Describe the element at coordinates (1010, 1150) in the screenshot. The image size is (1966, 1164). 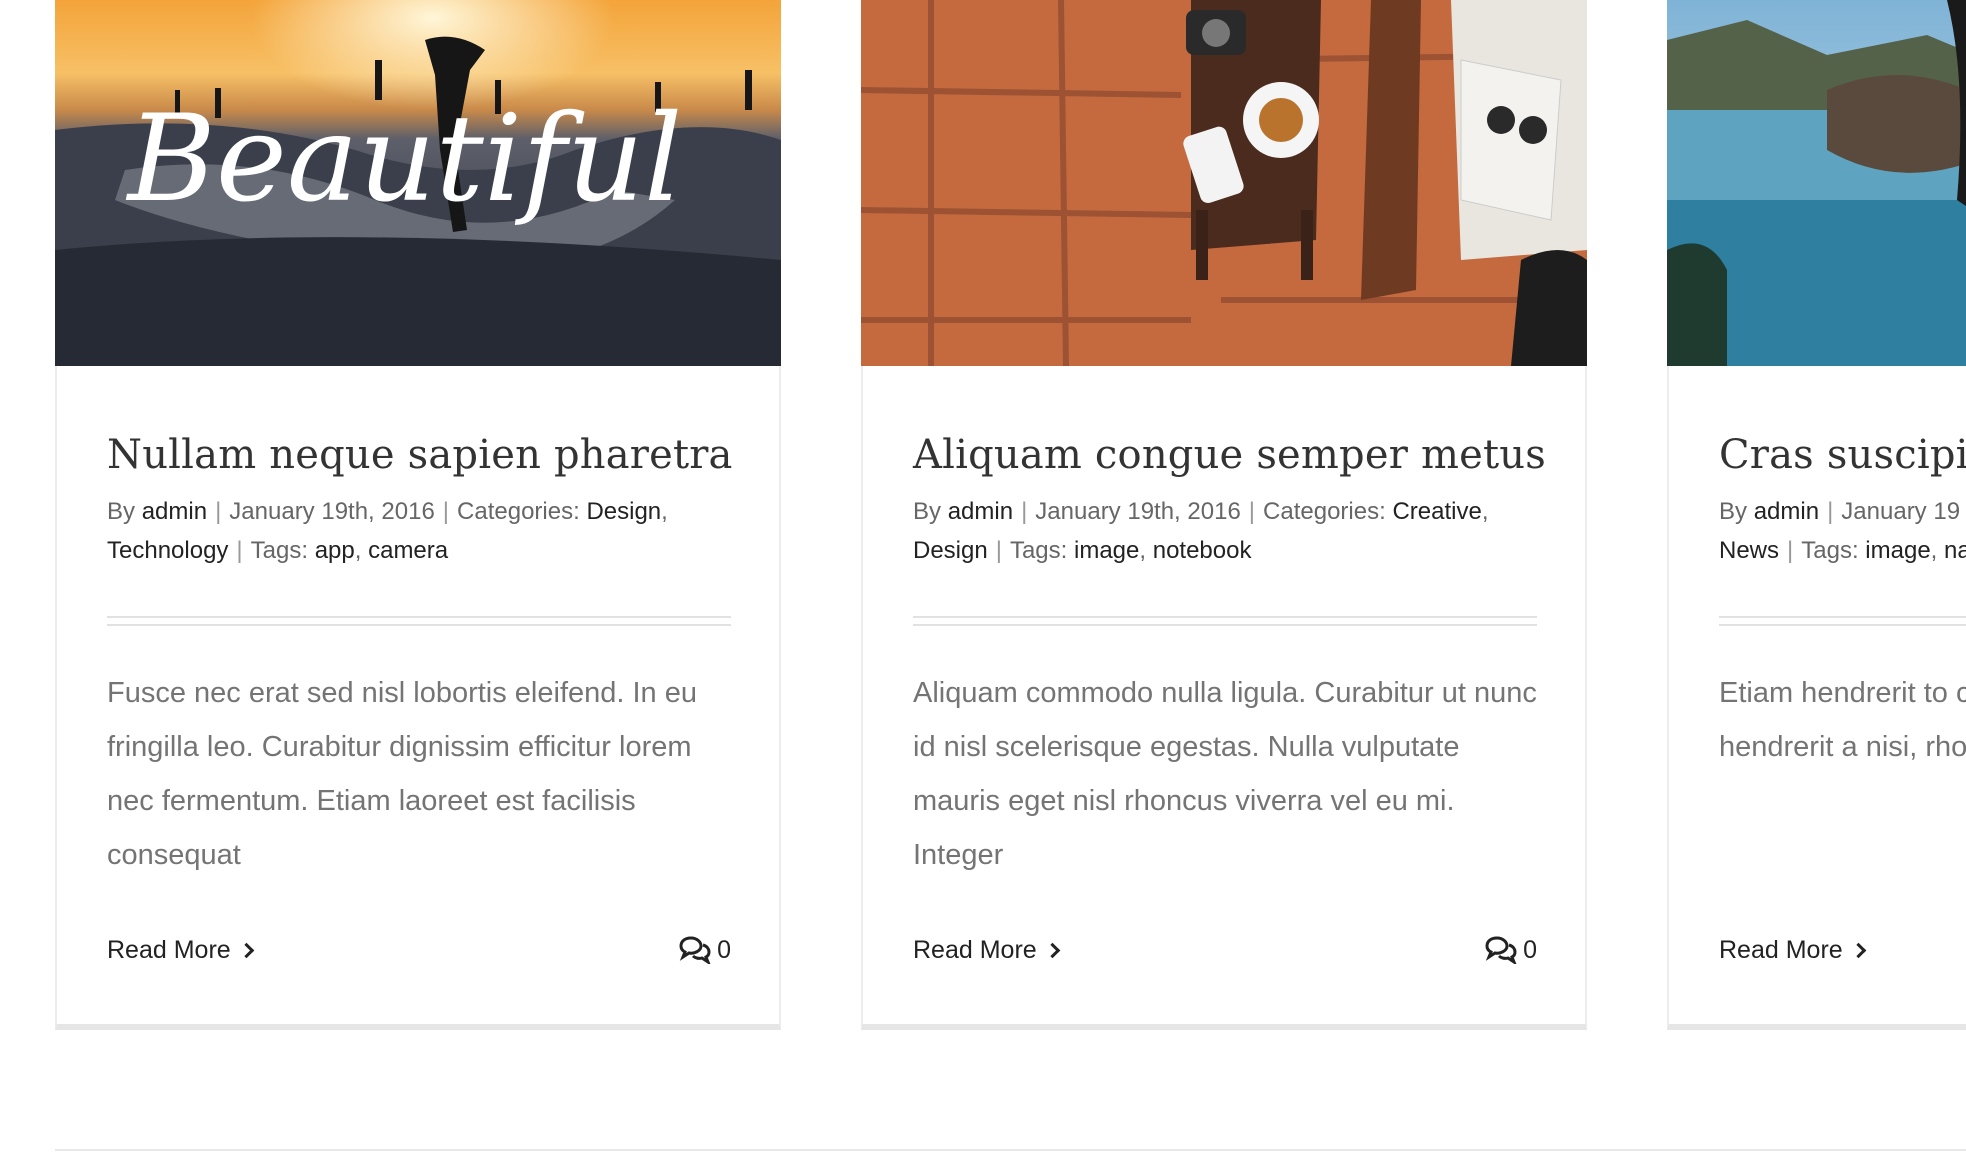
I see `section-divider` at that location.